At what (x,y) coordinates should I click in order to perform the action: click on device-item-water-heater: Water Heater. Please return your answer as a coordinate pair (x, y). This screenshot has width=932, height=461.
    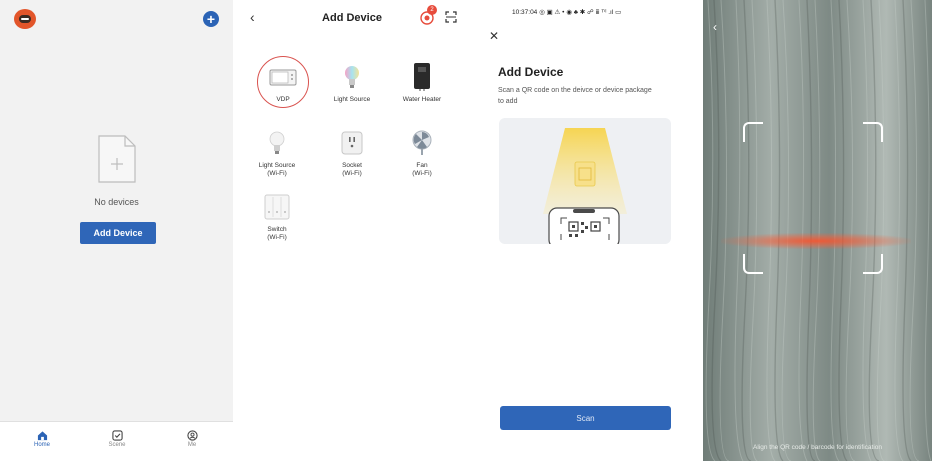
    Looking at the image, I should click on (422, 83).